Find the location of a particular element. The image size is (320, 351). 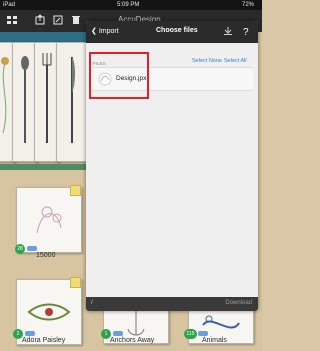

select-none-button: Select None is located at coordinates (207, 61).